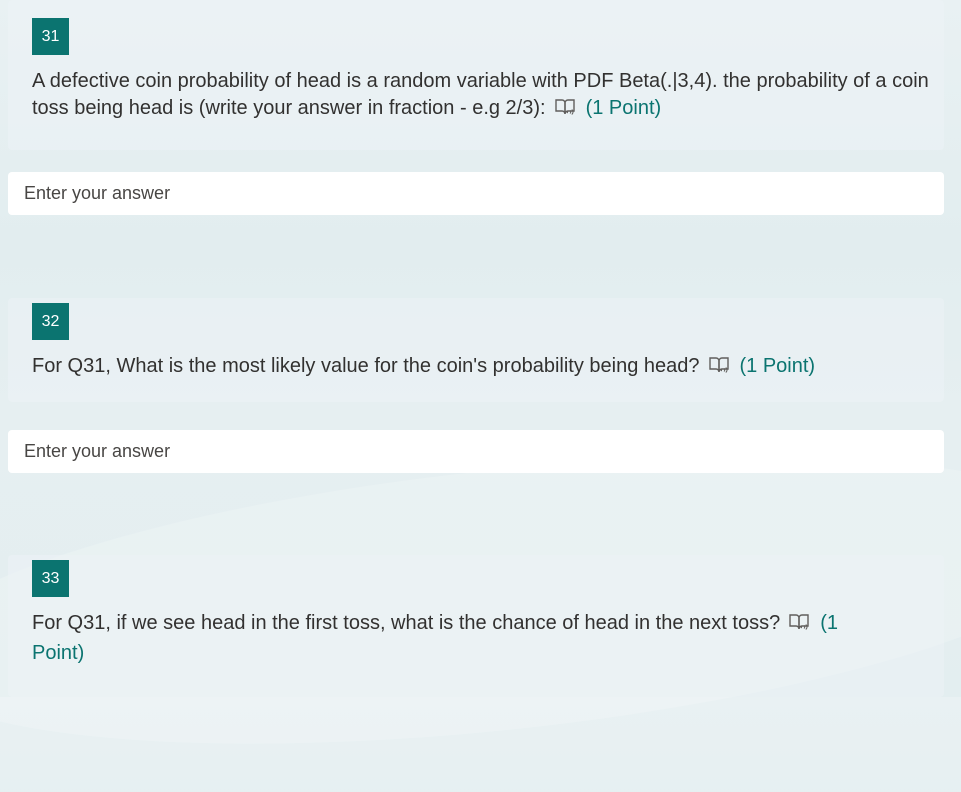  Describe the element at coordinates (50, 578) in the screenshot. I see `question-number-badge: 33` at that location.